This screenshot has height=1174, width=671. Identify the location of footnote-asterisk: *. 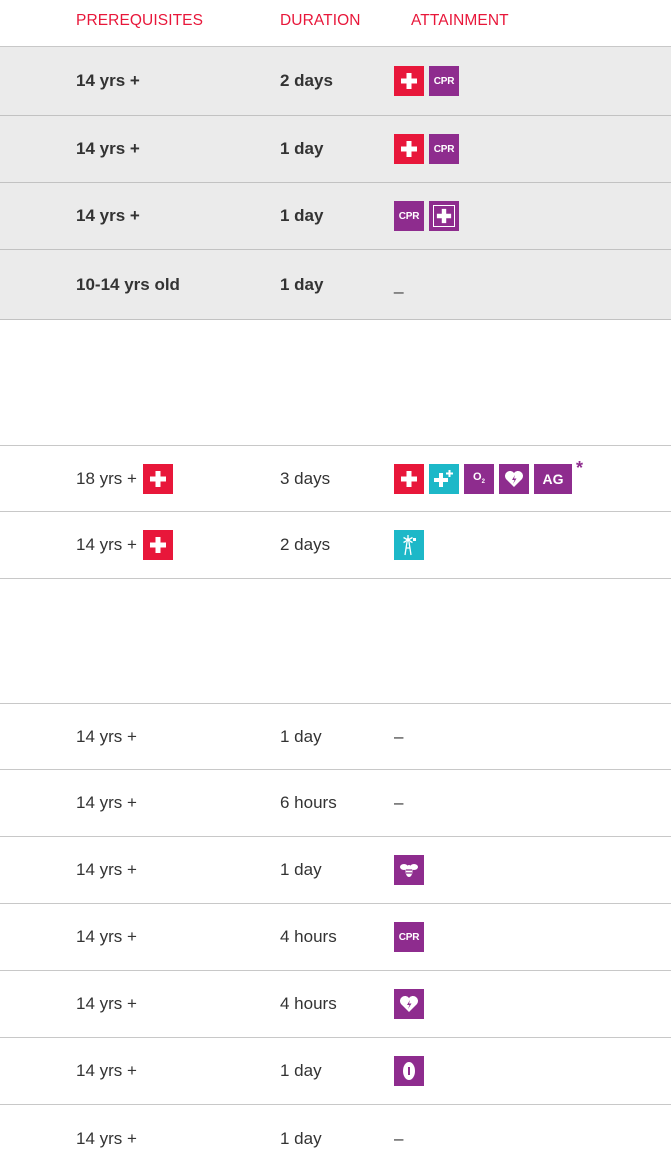
(580, 468).